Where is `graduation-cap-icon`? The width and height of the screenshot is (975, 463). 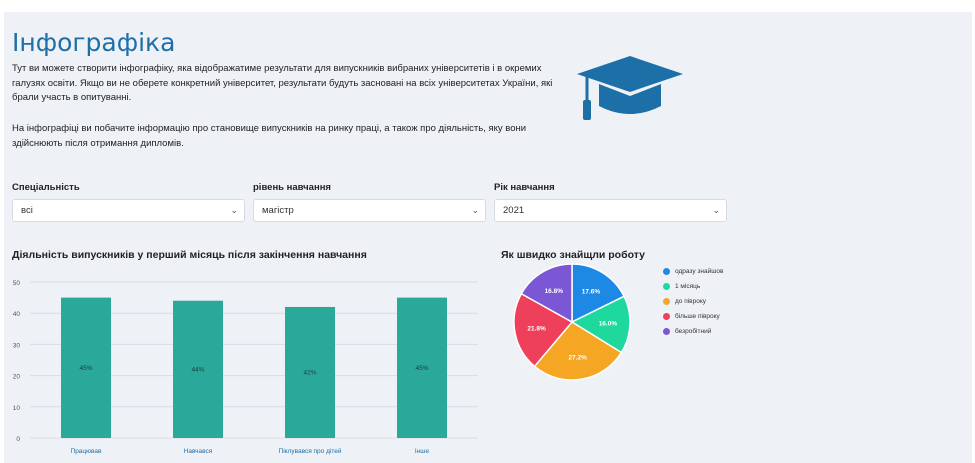
graduation-cap-icon is located at coordinates (630, 88).